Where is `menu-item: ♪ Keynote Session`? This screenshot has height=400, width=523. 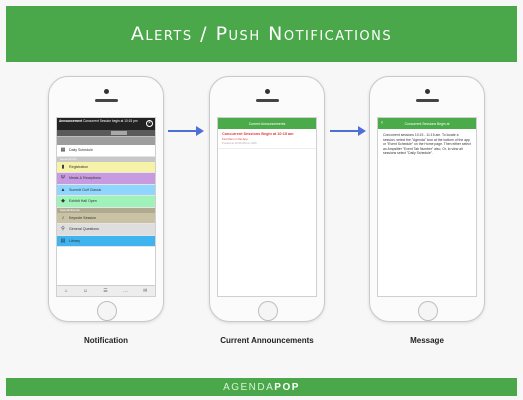 menu-item: ♪ Keynote Session is located at coordinates (106, 218).